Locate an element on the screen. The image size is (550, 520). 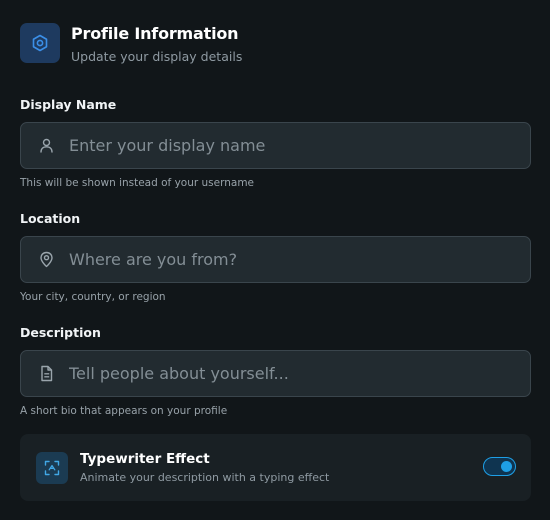
section-subtitle: Update your display details is located at coordinates (157, 56).